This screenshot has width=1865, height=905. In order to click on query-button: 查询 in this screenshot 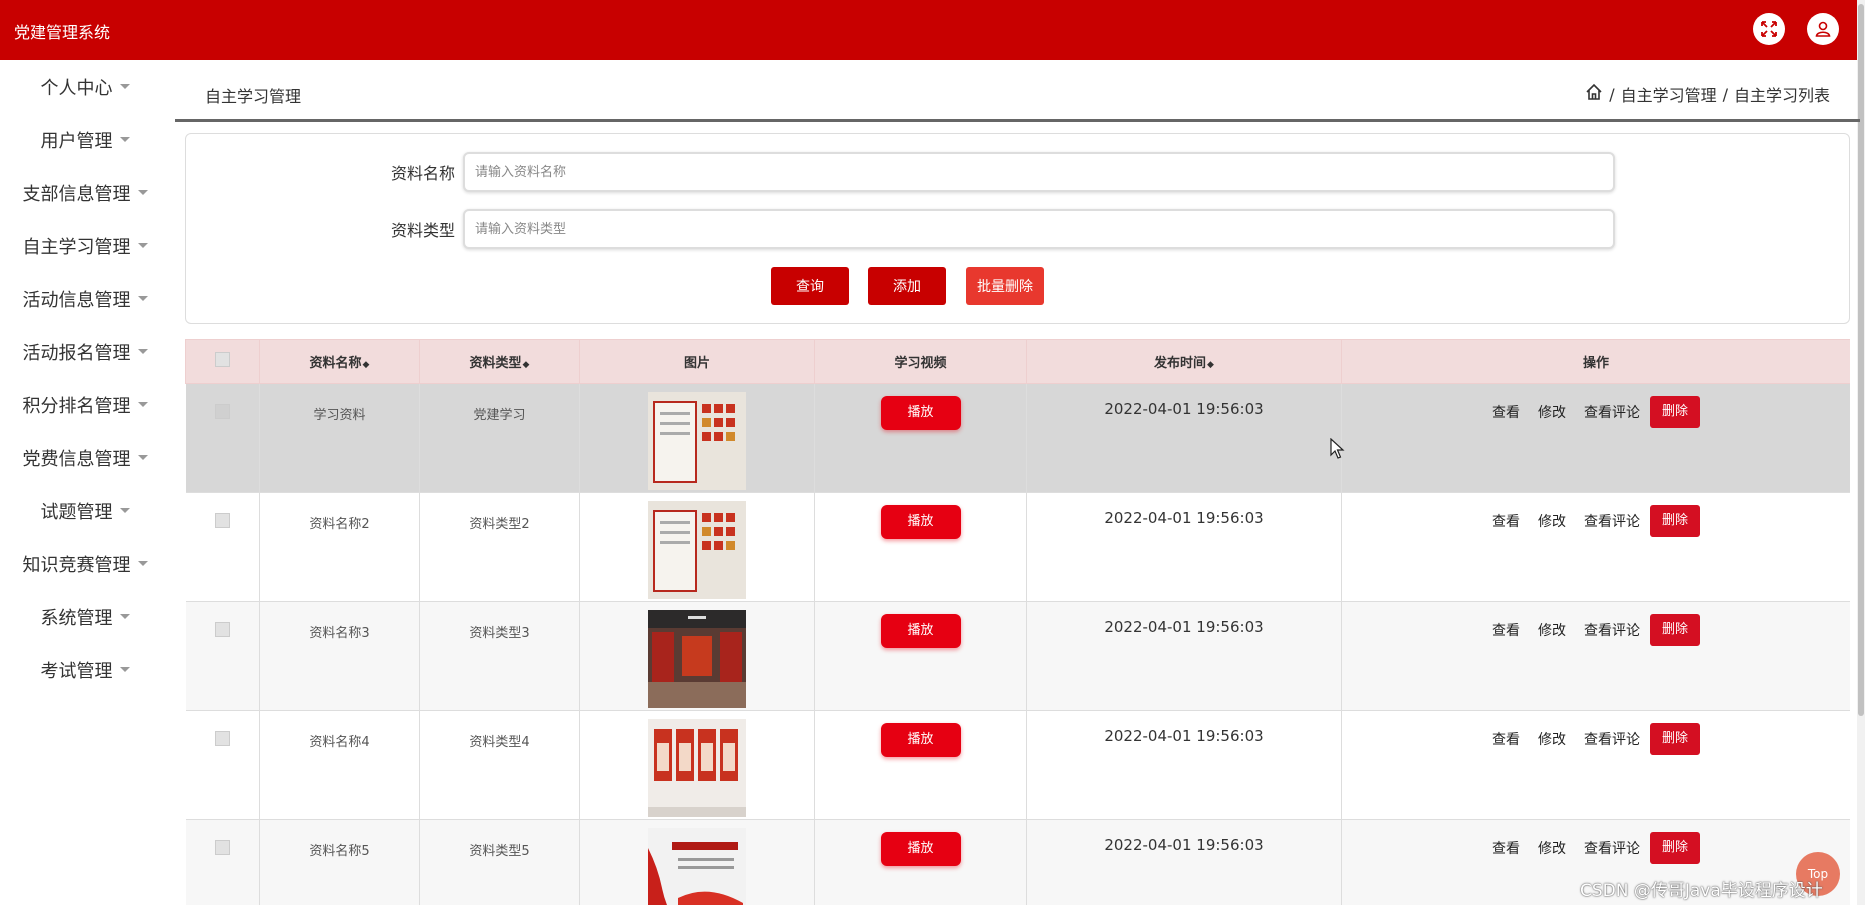, I will do `click(810, 286)`.